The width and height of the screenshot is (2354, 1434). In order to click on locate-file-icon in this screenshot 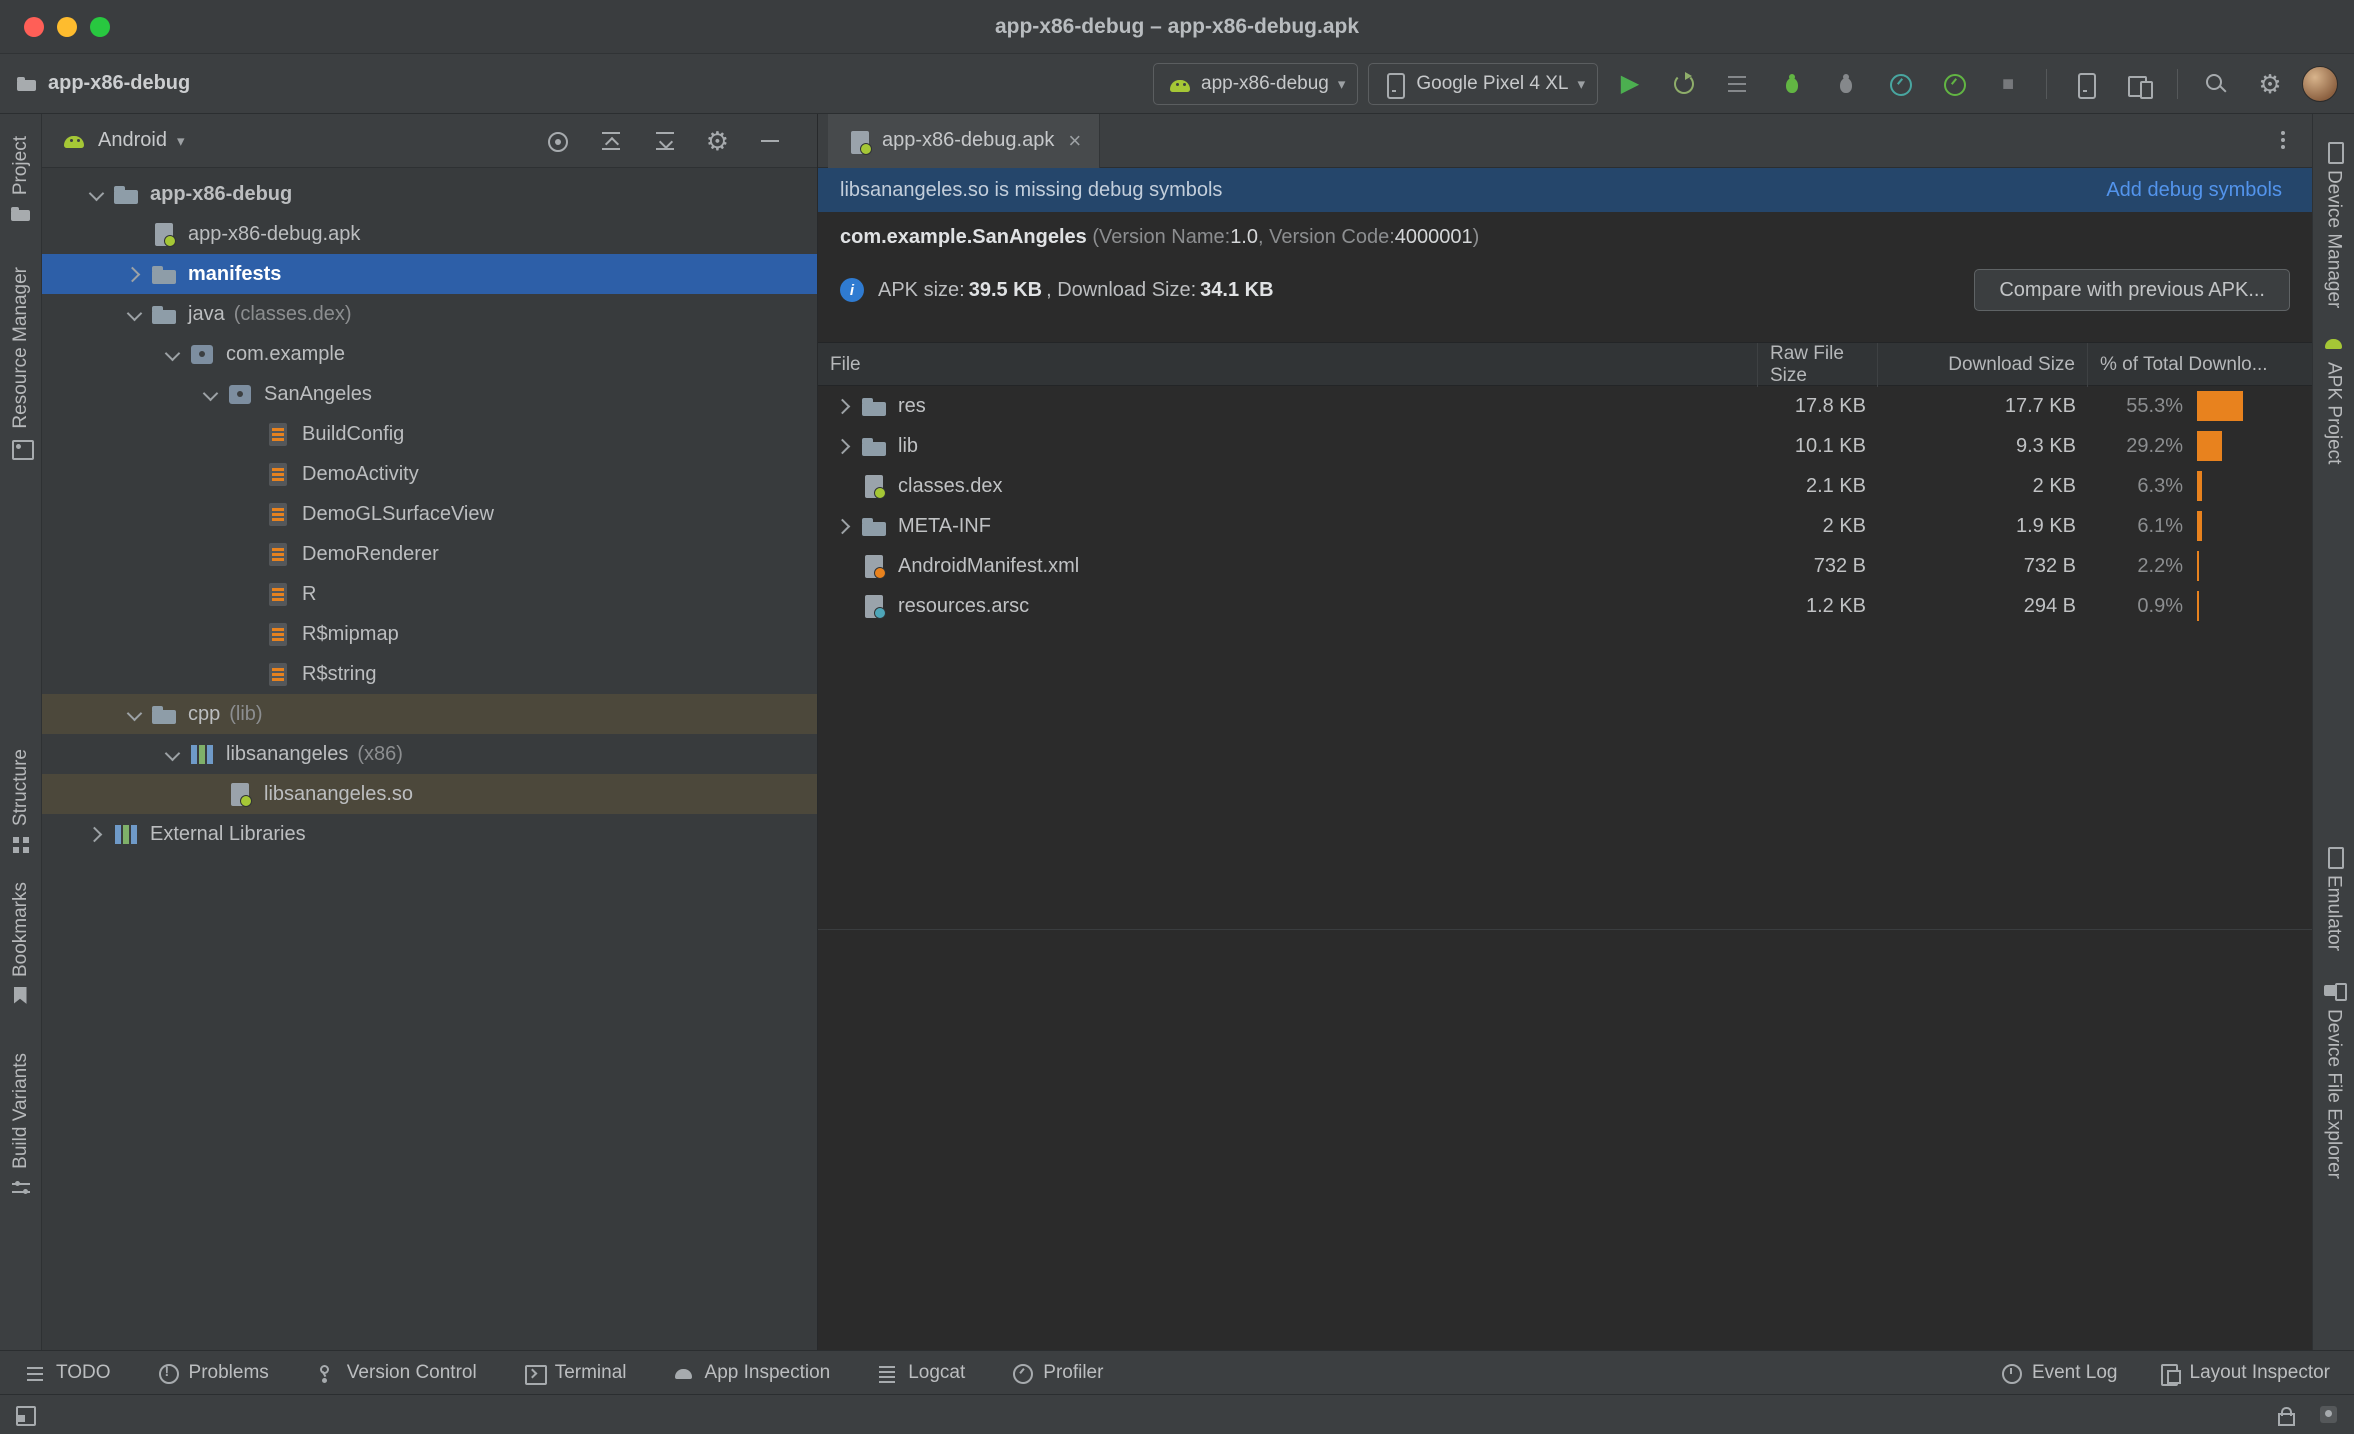, I will do `click(557, 141)`.